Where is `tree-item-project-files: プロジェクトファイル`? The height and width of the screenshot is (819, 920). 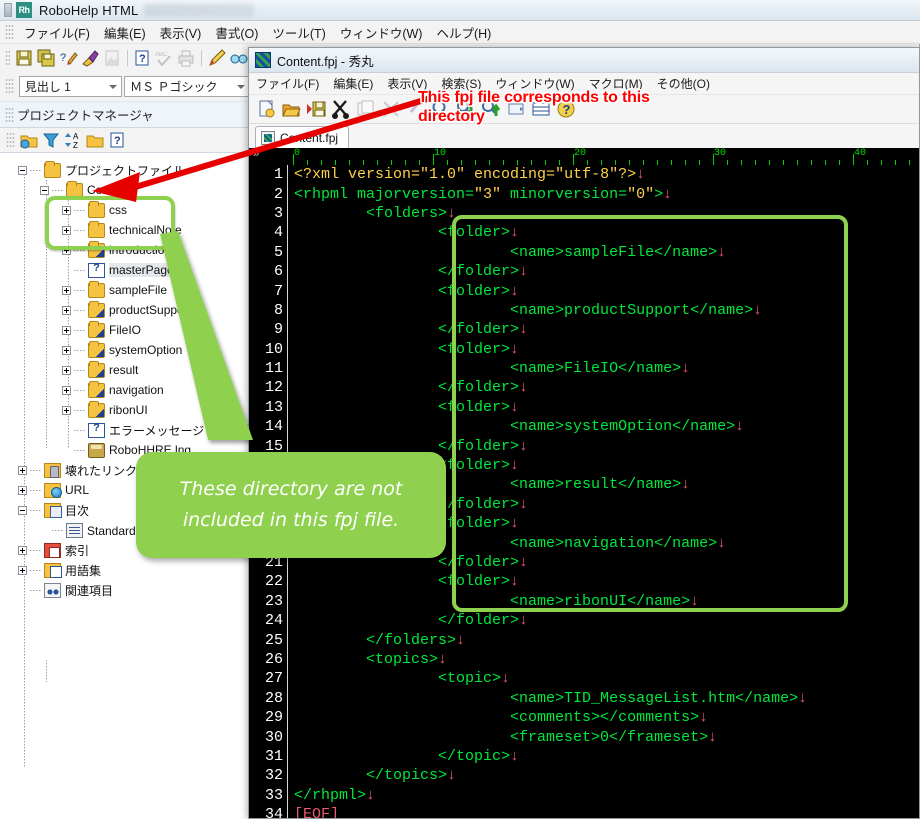 tree-item-project-files: プロジェクトファイル is located at coordinates (125, 170).